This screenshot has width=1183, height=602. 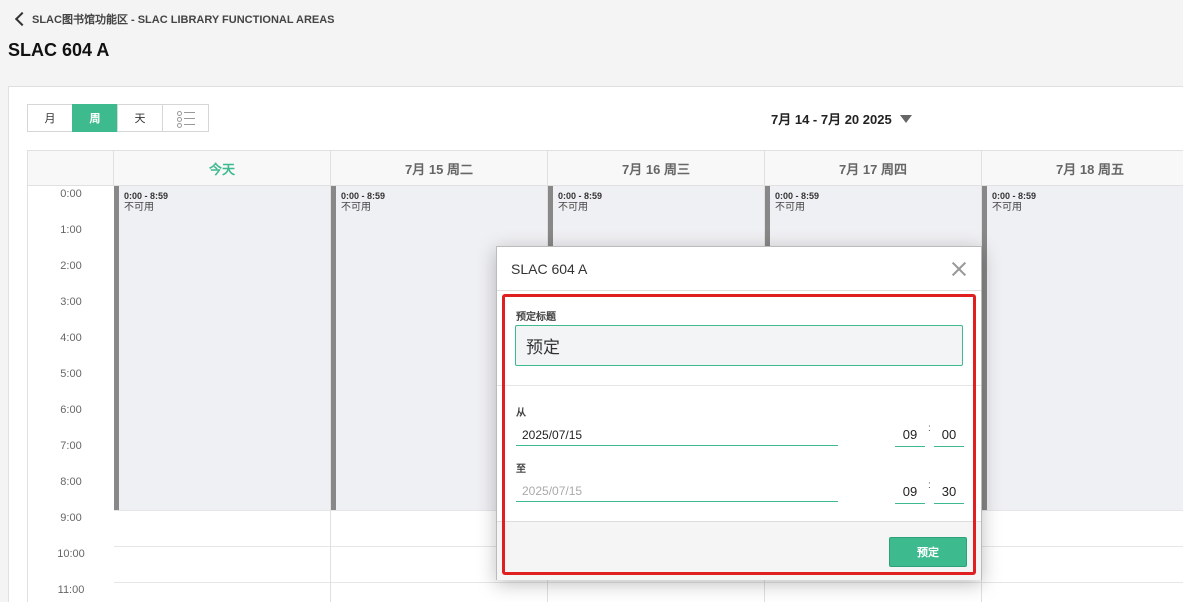 I want to click on from-minute-input, so click(x=949, y=435).